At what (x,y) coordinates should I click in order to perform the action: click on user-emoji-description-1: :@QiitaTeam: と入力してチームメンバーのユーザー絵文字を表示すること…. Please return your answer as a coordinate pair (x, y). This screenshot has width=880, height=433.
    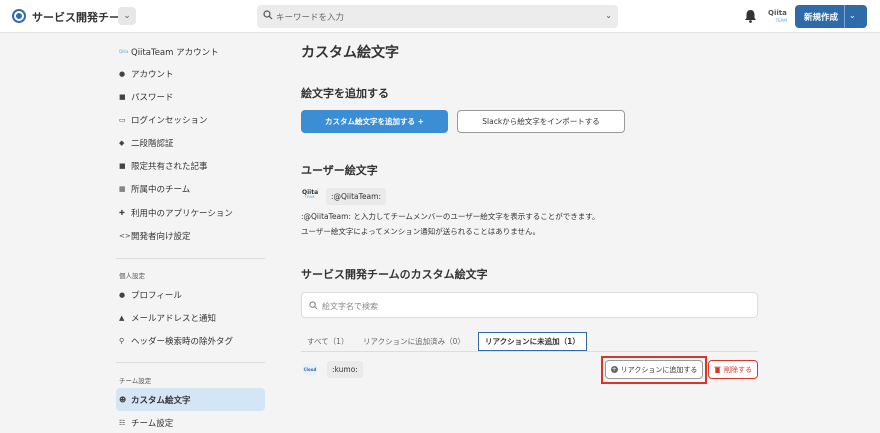
    Looking at the image, I should click on (450, 216).